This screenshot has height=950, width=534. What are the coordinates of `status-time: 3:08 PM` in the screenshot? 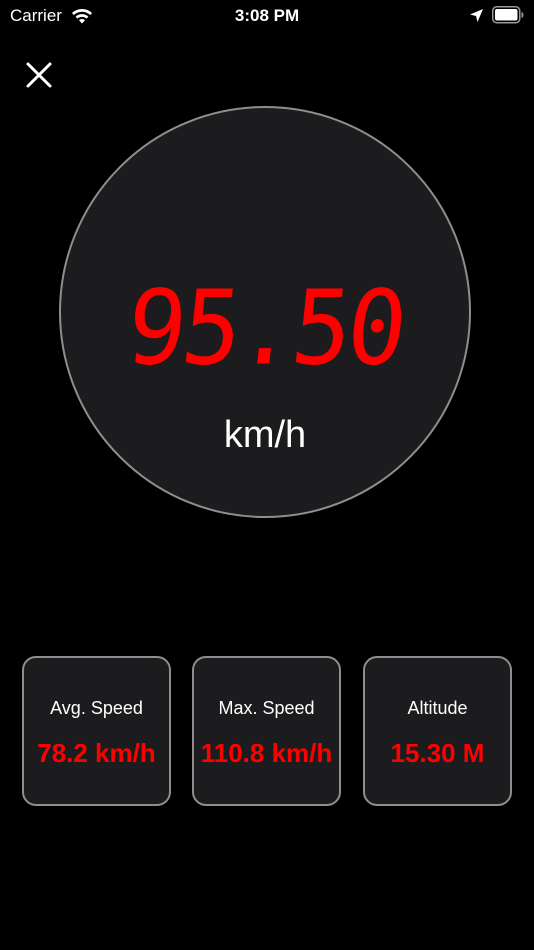 It's located at (267, 15).